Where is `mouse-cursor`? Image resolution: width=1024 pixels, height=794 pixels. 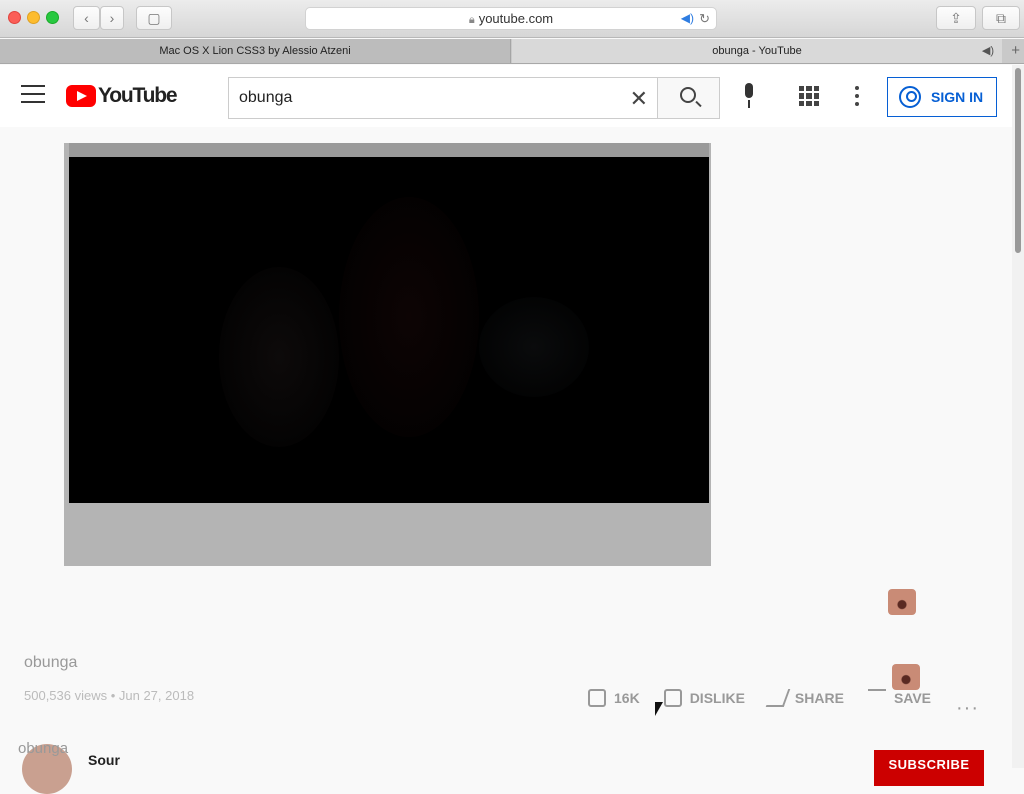 mouse-cursor is located at coordinates (659, 709).